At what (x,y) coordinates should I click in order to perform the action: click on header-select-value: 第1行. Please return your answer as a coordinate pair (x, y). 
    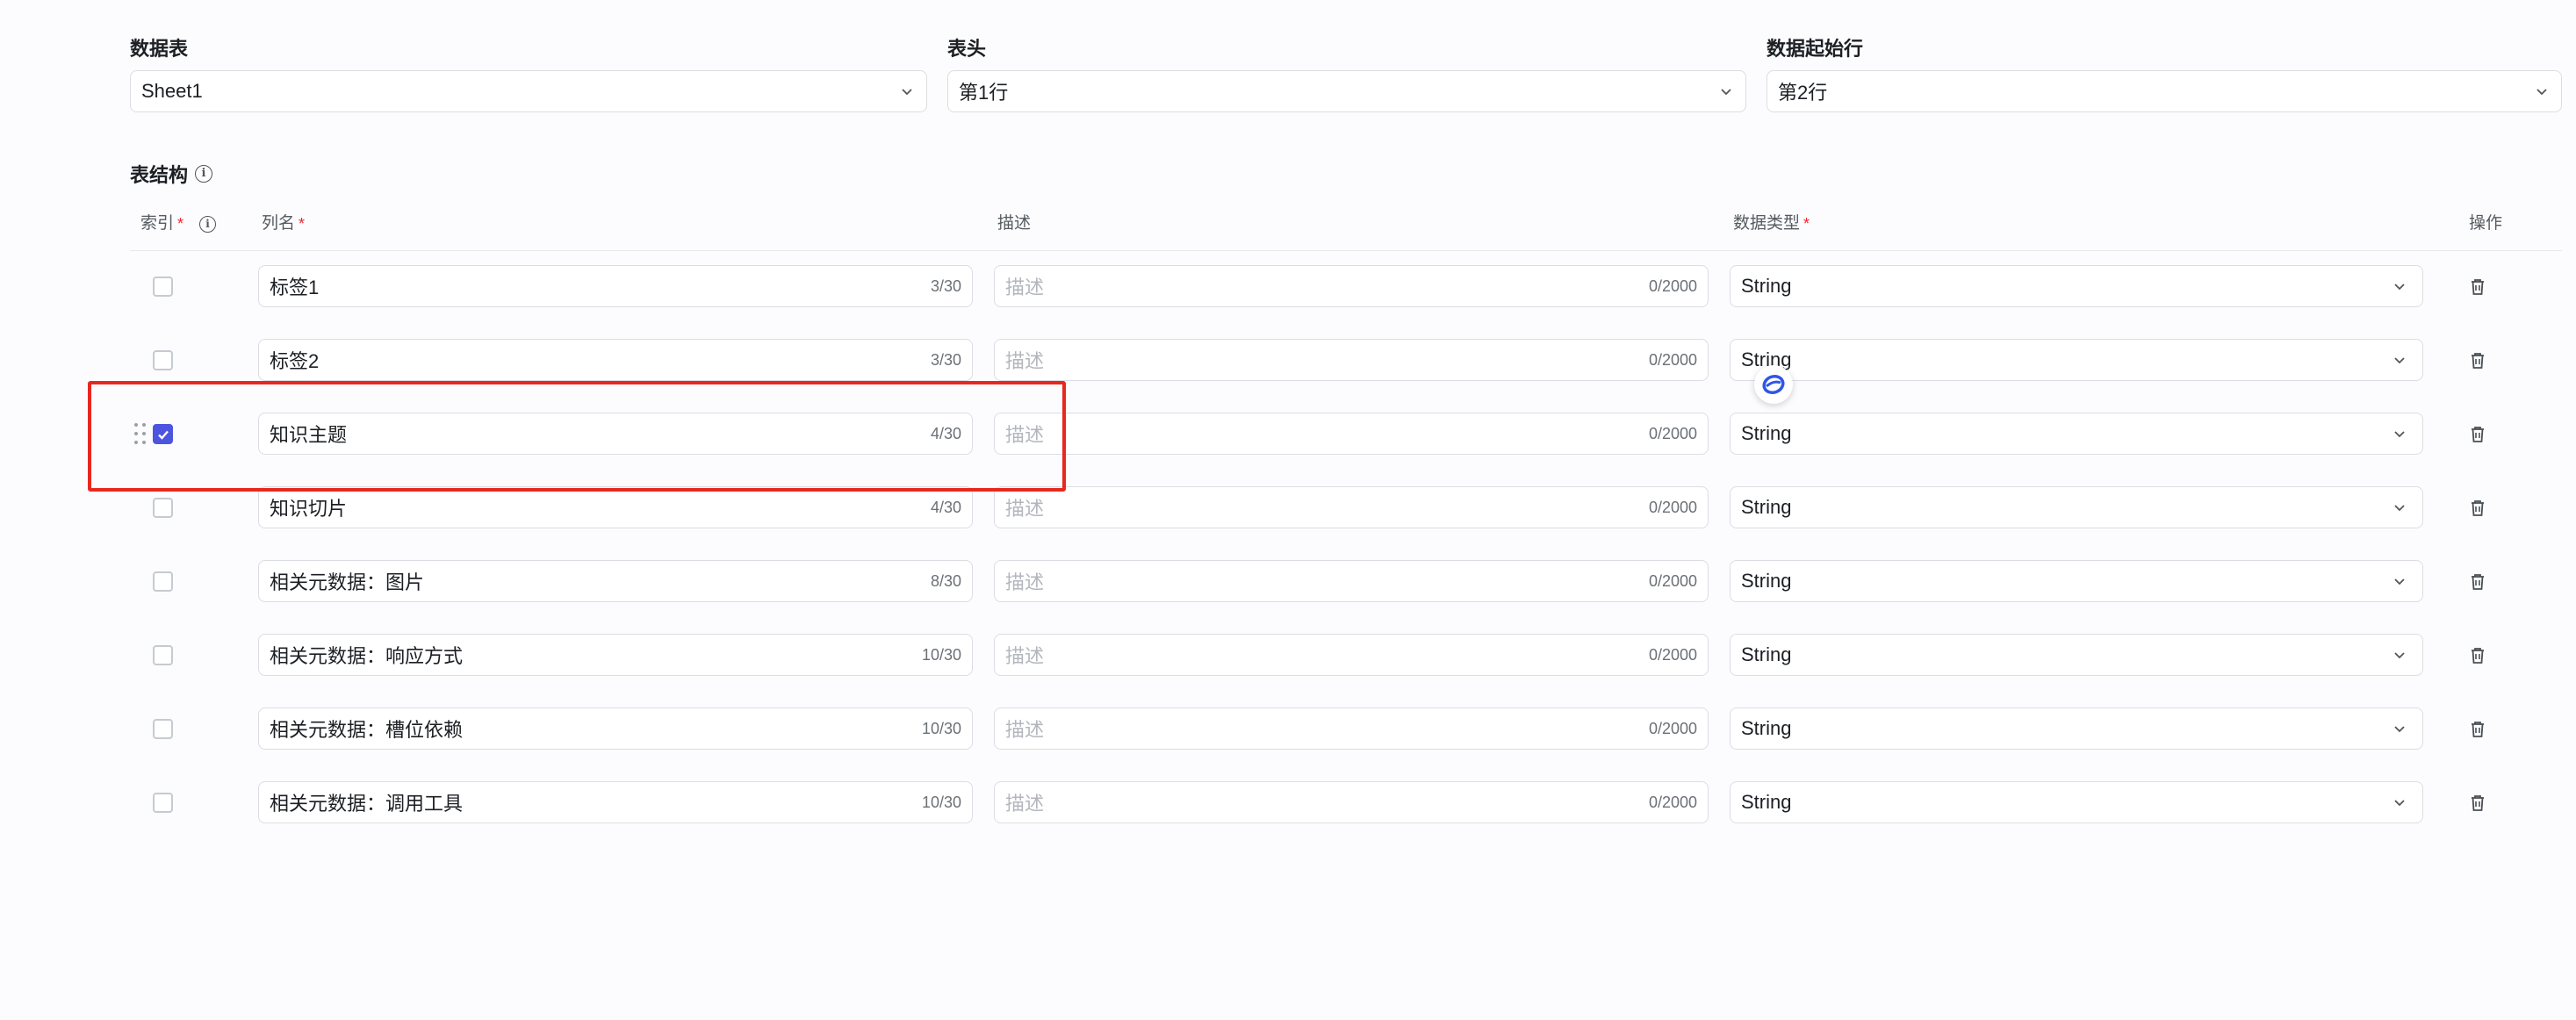
    Looking at the image, I should click on (984, 93).